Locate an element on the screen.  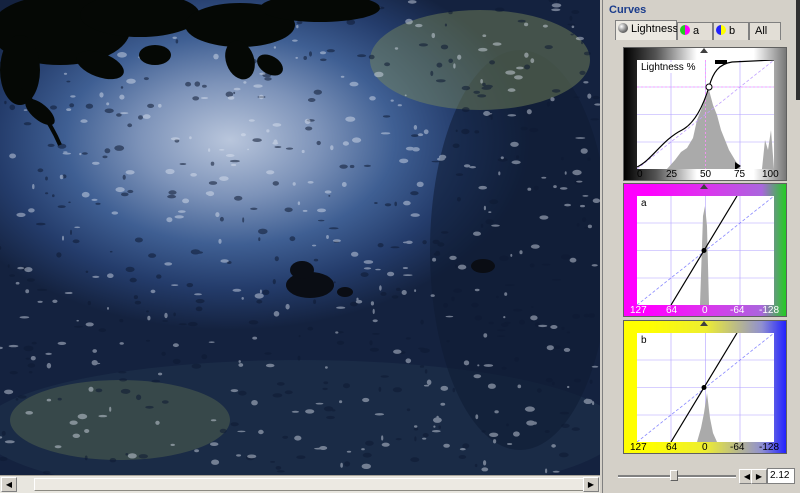
lightness-channel-icon is located at coordinates (623, 28).